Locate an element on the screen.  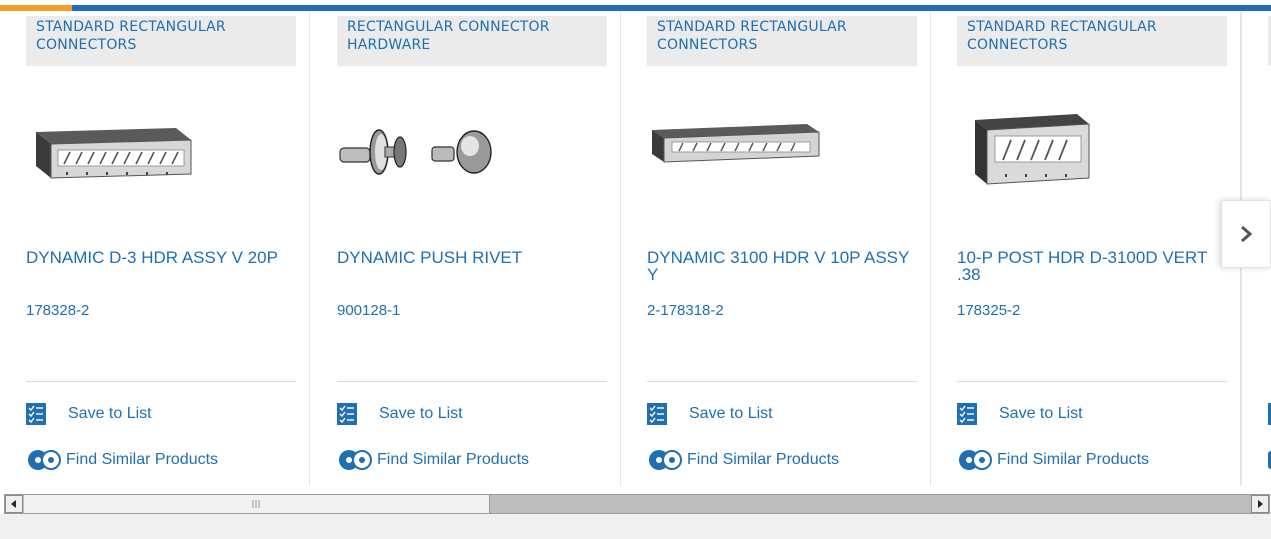
carousel-next-button is located at coordinates (1246, 234).